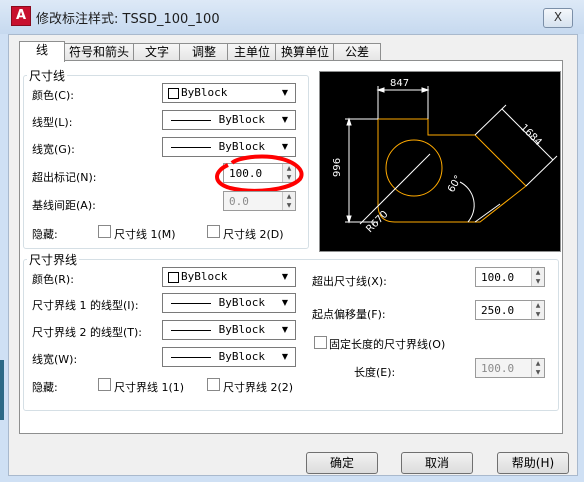 The height and width of the screenshot is (482, 584). I want to click on baseline-spacing-value: 0.0, so click(239, 201).